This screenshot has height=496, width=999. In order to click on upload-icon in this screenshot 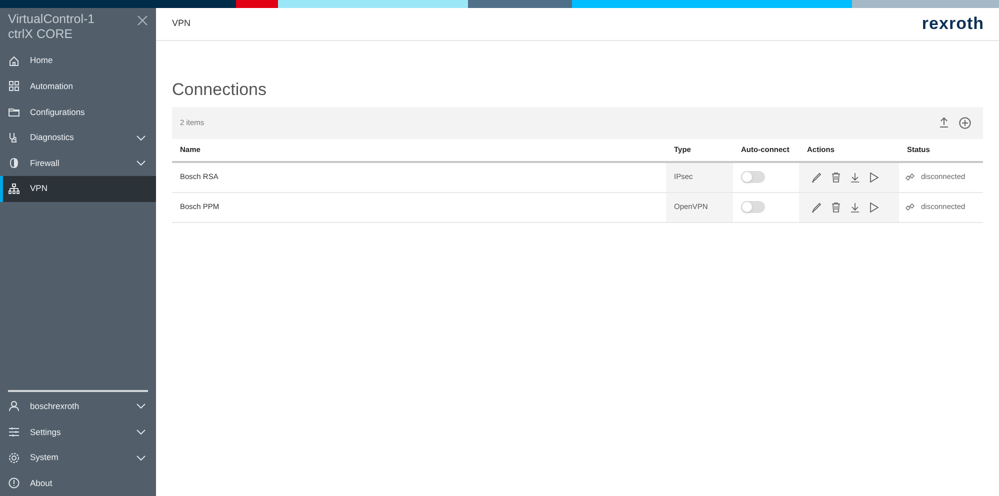, I will do `click(944, 122)`.